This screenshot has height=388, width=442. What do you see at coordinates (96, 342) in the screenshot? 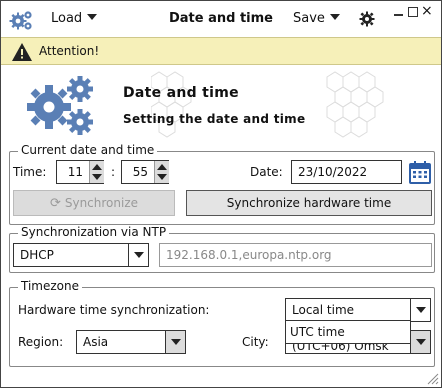
I see `region-value: Asia` at bounding box center [96, 342].